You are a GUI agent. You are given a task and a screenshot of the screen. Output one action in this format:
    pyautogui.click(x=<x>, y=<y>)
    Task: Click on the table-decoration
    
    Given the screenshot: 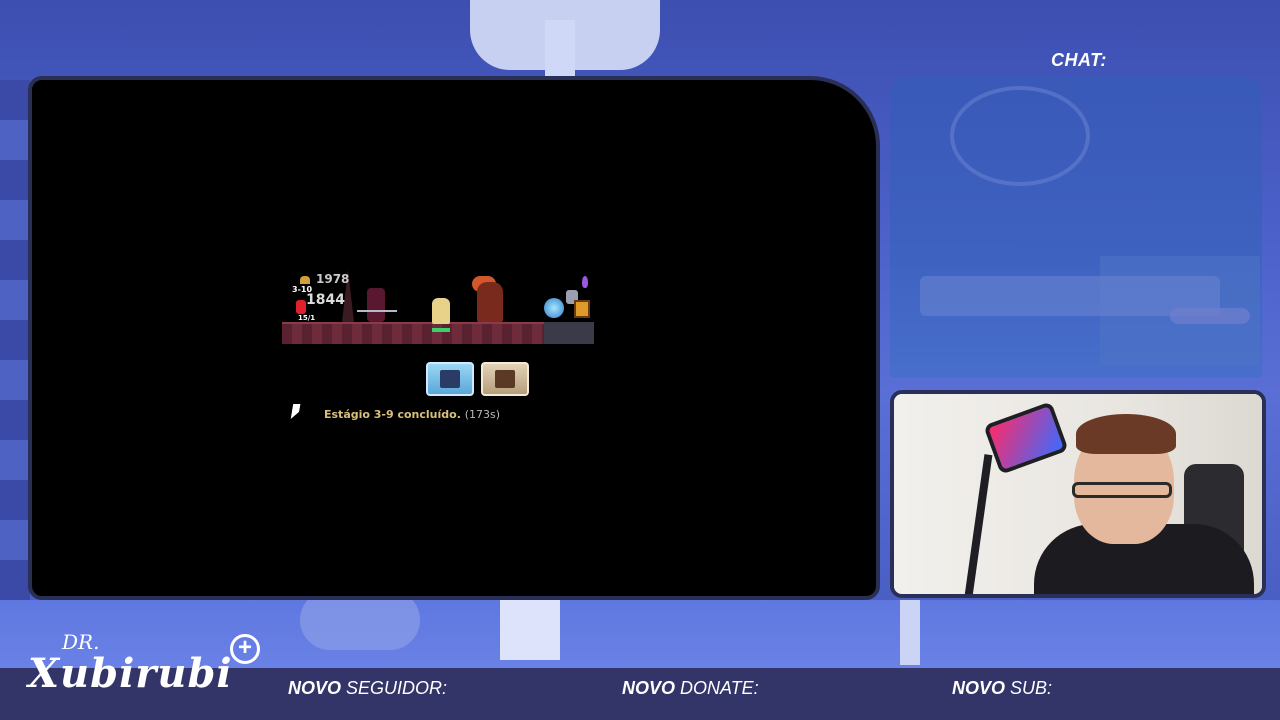 What is the action you would take?
    pyautogui.click(x=530, y=630)
    